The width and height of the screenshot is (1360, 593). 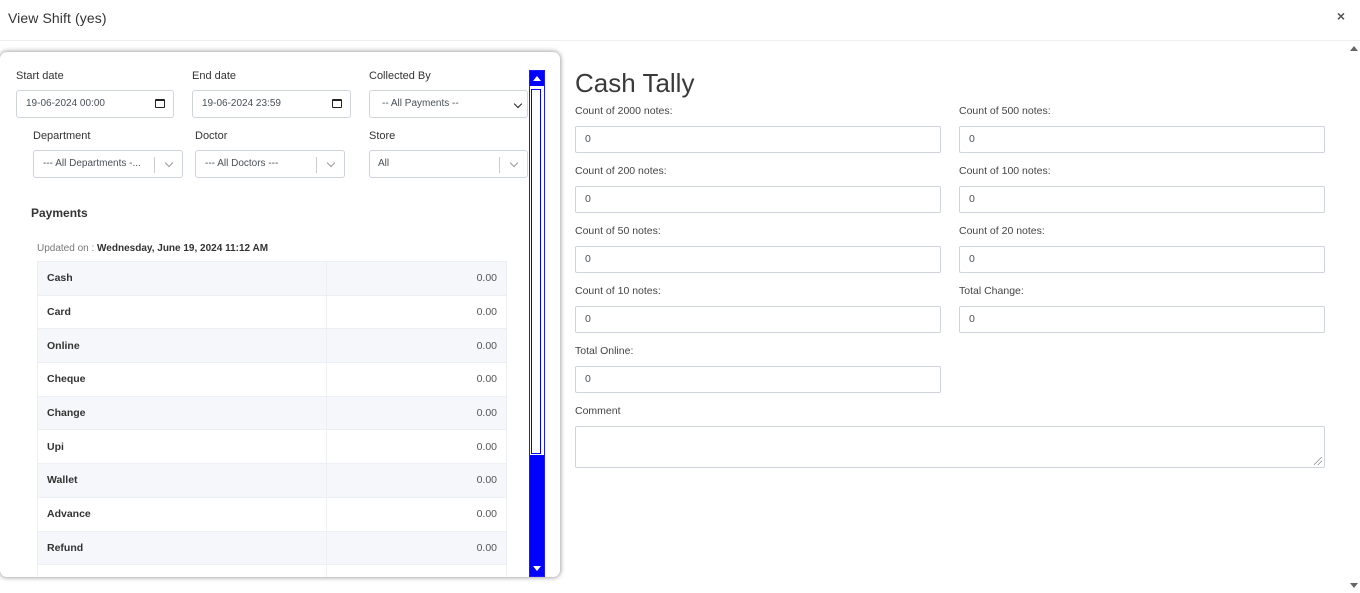 I want to click on count-200-label: Count of 200 notes:, so click(x=621, y=171).